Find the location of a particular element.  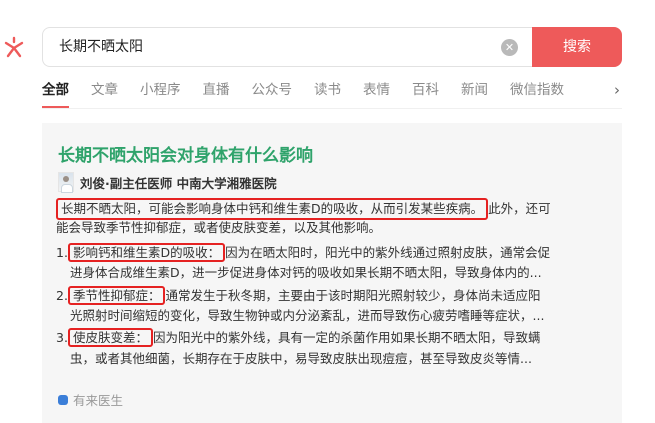

source-link: 有来医生 is located at coordinates (90, 399).